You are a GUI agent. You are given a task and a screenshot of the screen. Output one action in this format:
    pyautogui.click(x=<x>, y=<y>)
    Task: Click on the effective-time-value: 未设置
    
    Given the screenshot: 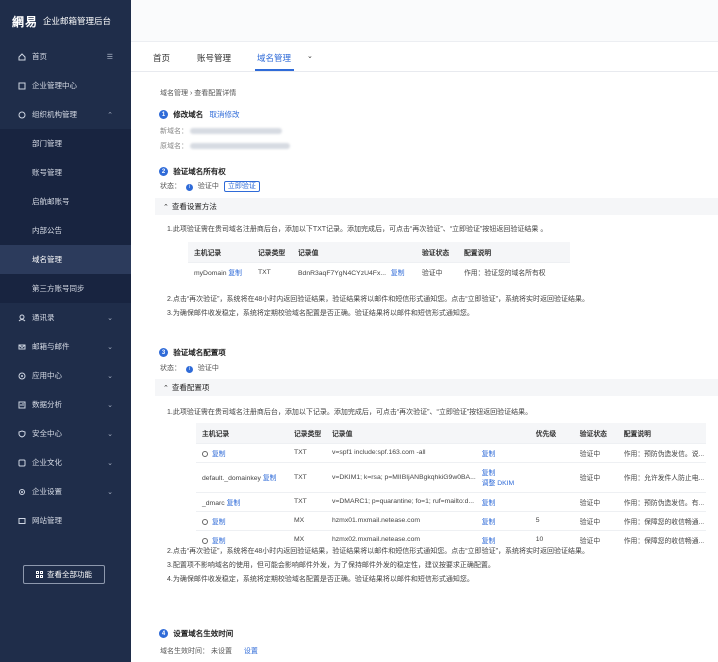 What is the action you would take?
    pyautogui.click(x=221, y=651)
    